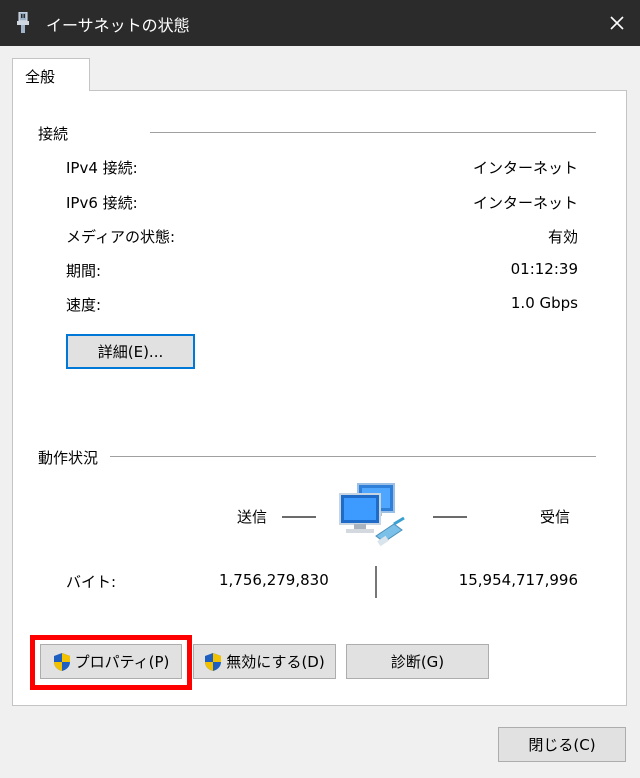 The image size is (640, 778). What do you see at coordinates (84, 305) in the screenshot?
I see `speed-label: 速度:` at bounding box center [84, 305].